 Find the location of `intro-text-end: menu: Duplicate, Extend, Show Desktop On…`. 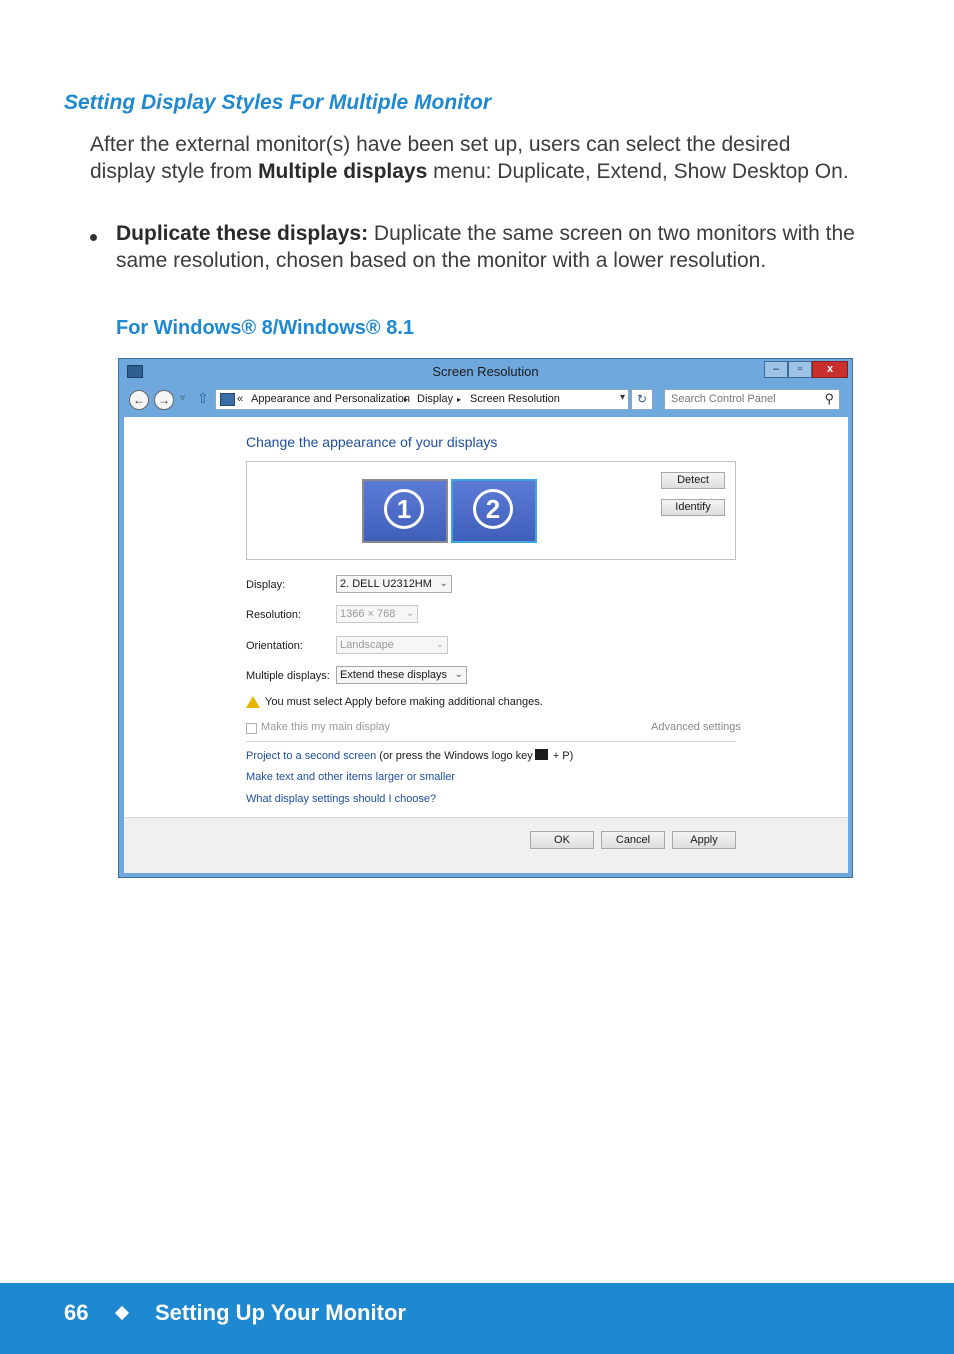

intro-text-end: menu: Duplicate, Extend, Show Desktop On… is located at coordinates (638, 171).